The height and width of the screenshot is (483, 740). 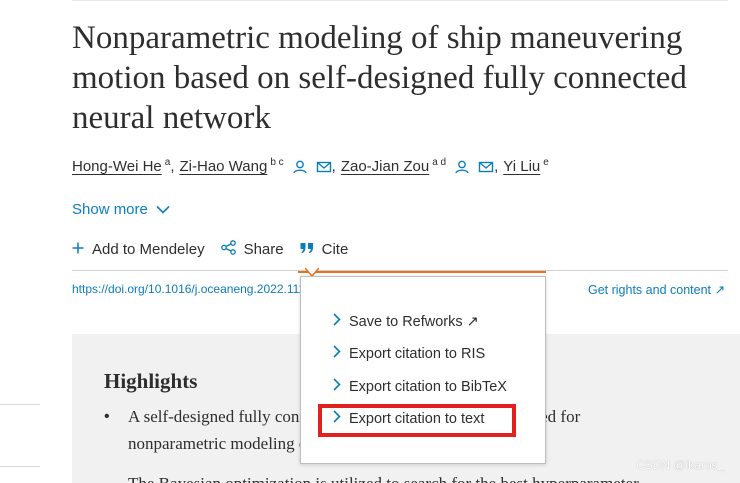 I want to click on cite-active-indicator, so click(x=422, y=272).